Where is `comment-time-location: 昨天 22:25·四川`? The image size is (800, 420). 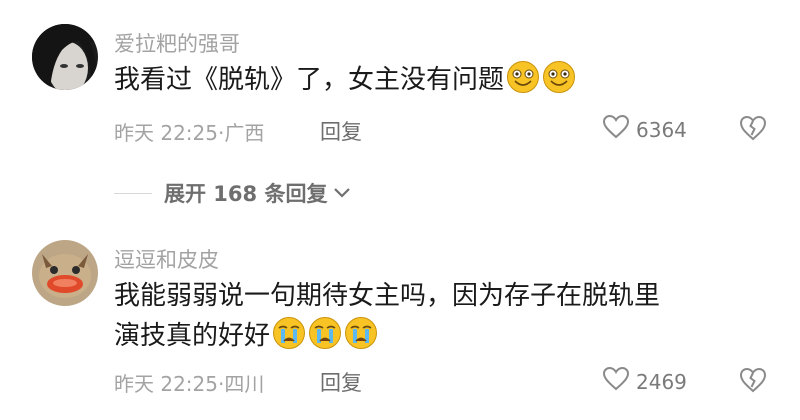
comment-time-location: 昨天 22:25·四川 is located at coordinates (189, 384).